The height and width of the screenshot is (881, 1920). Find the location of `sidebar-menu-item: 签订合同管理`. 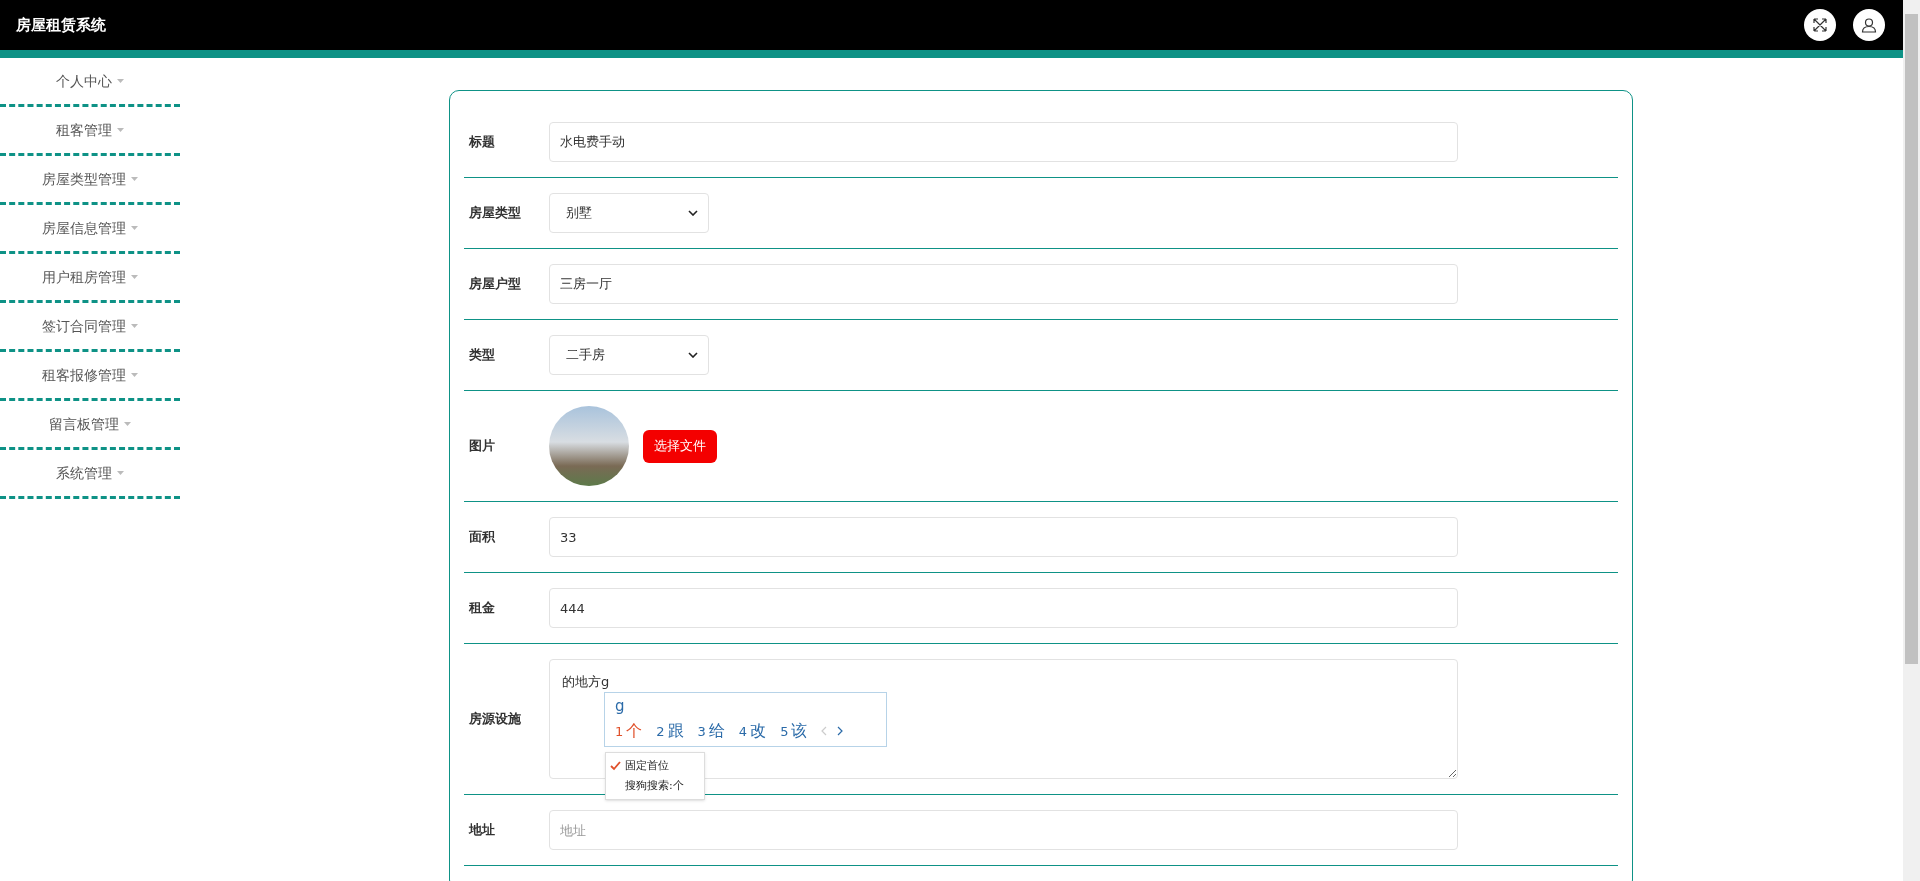

sidebar-menu-item: 签订合同管理 is located at coordinates (90, 326).